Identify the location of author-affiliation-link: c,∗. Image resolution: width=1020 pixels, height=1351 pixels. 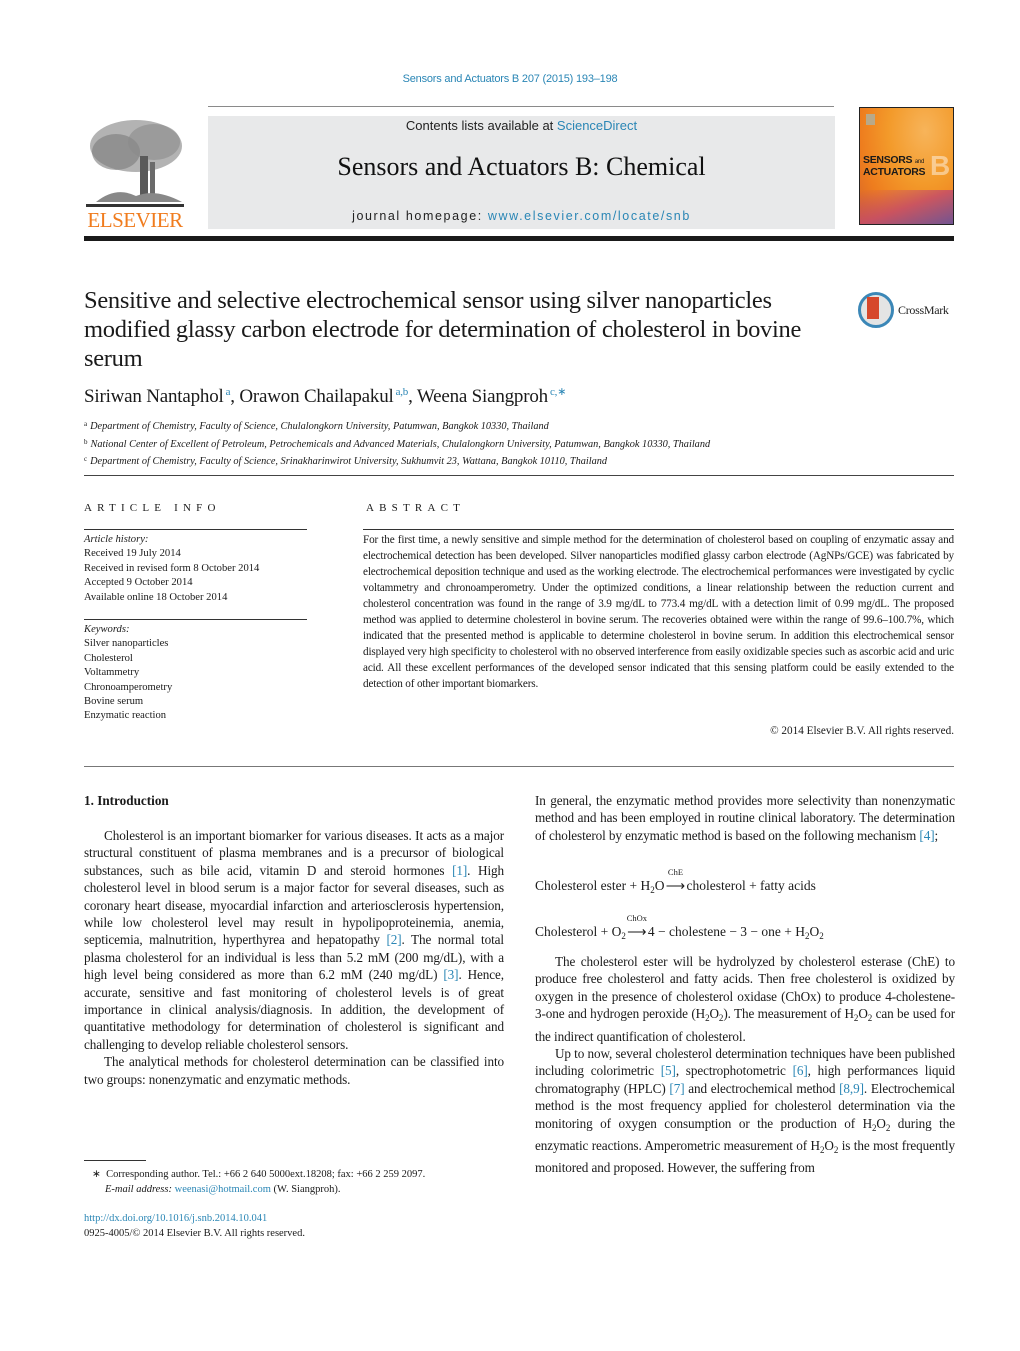
(558, 392).